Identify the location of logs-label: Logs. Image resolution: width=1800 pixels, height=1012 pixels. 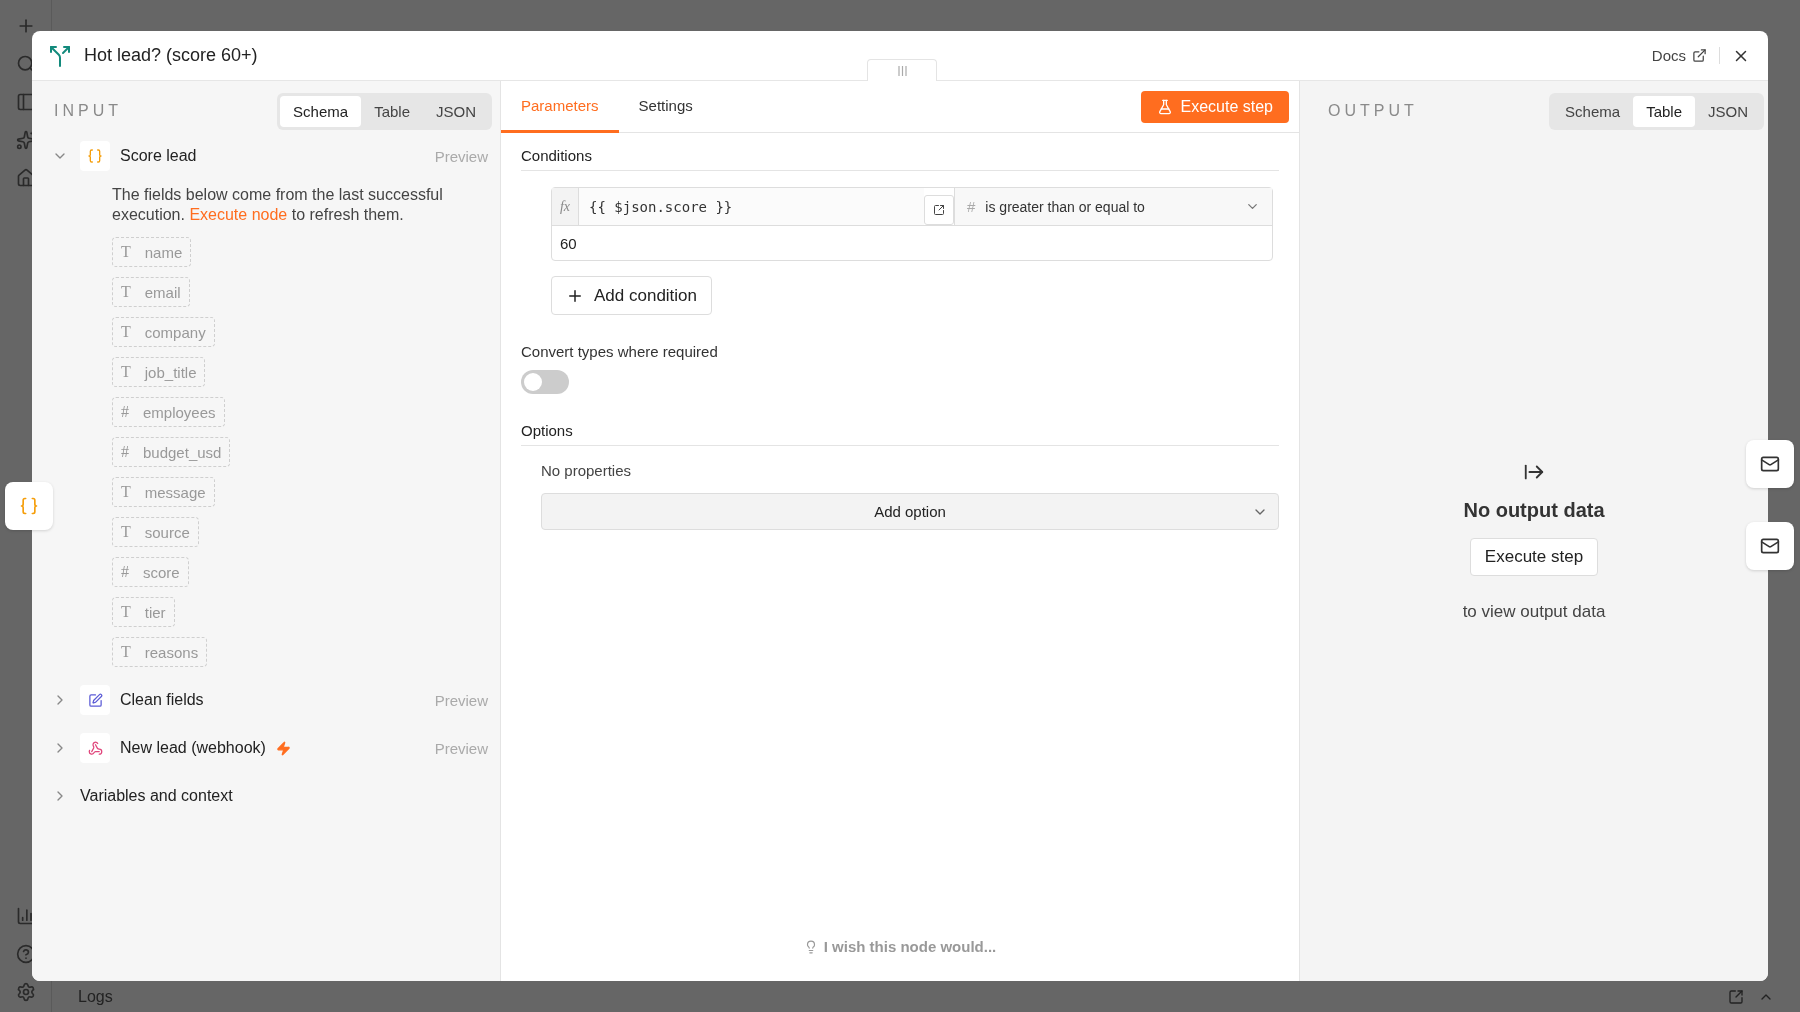
(896, 996).